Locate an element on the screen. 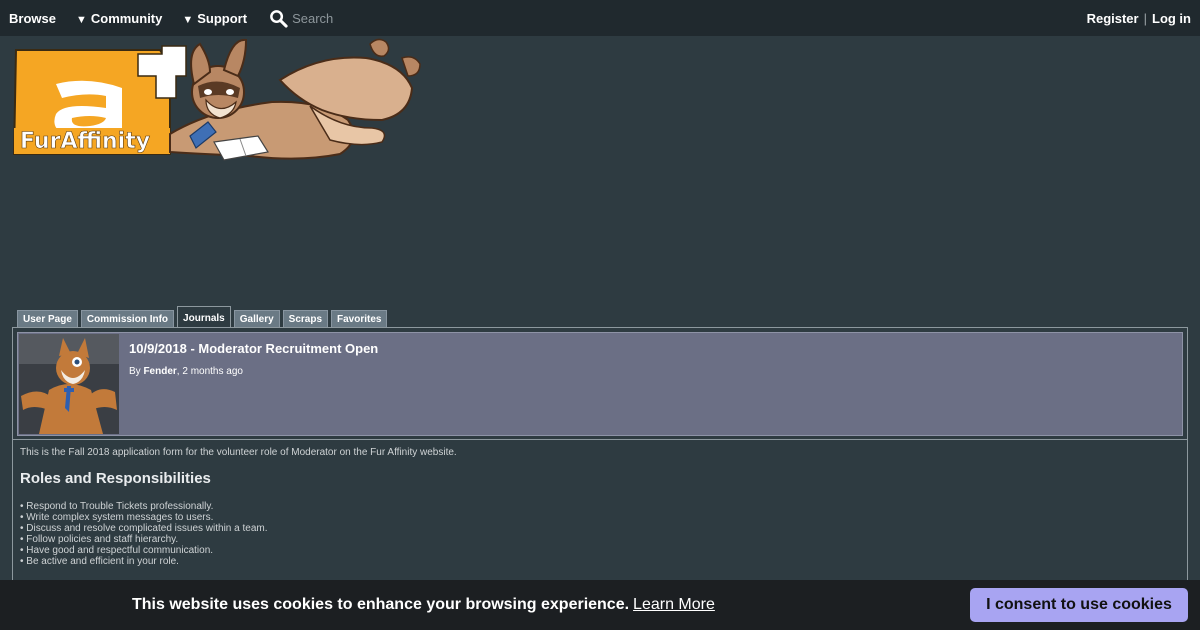 The image size is (1200, 630). nav-community-label: Community is located at coordinates (126, 18).